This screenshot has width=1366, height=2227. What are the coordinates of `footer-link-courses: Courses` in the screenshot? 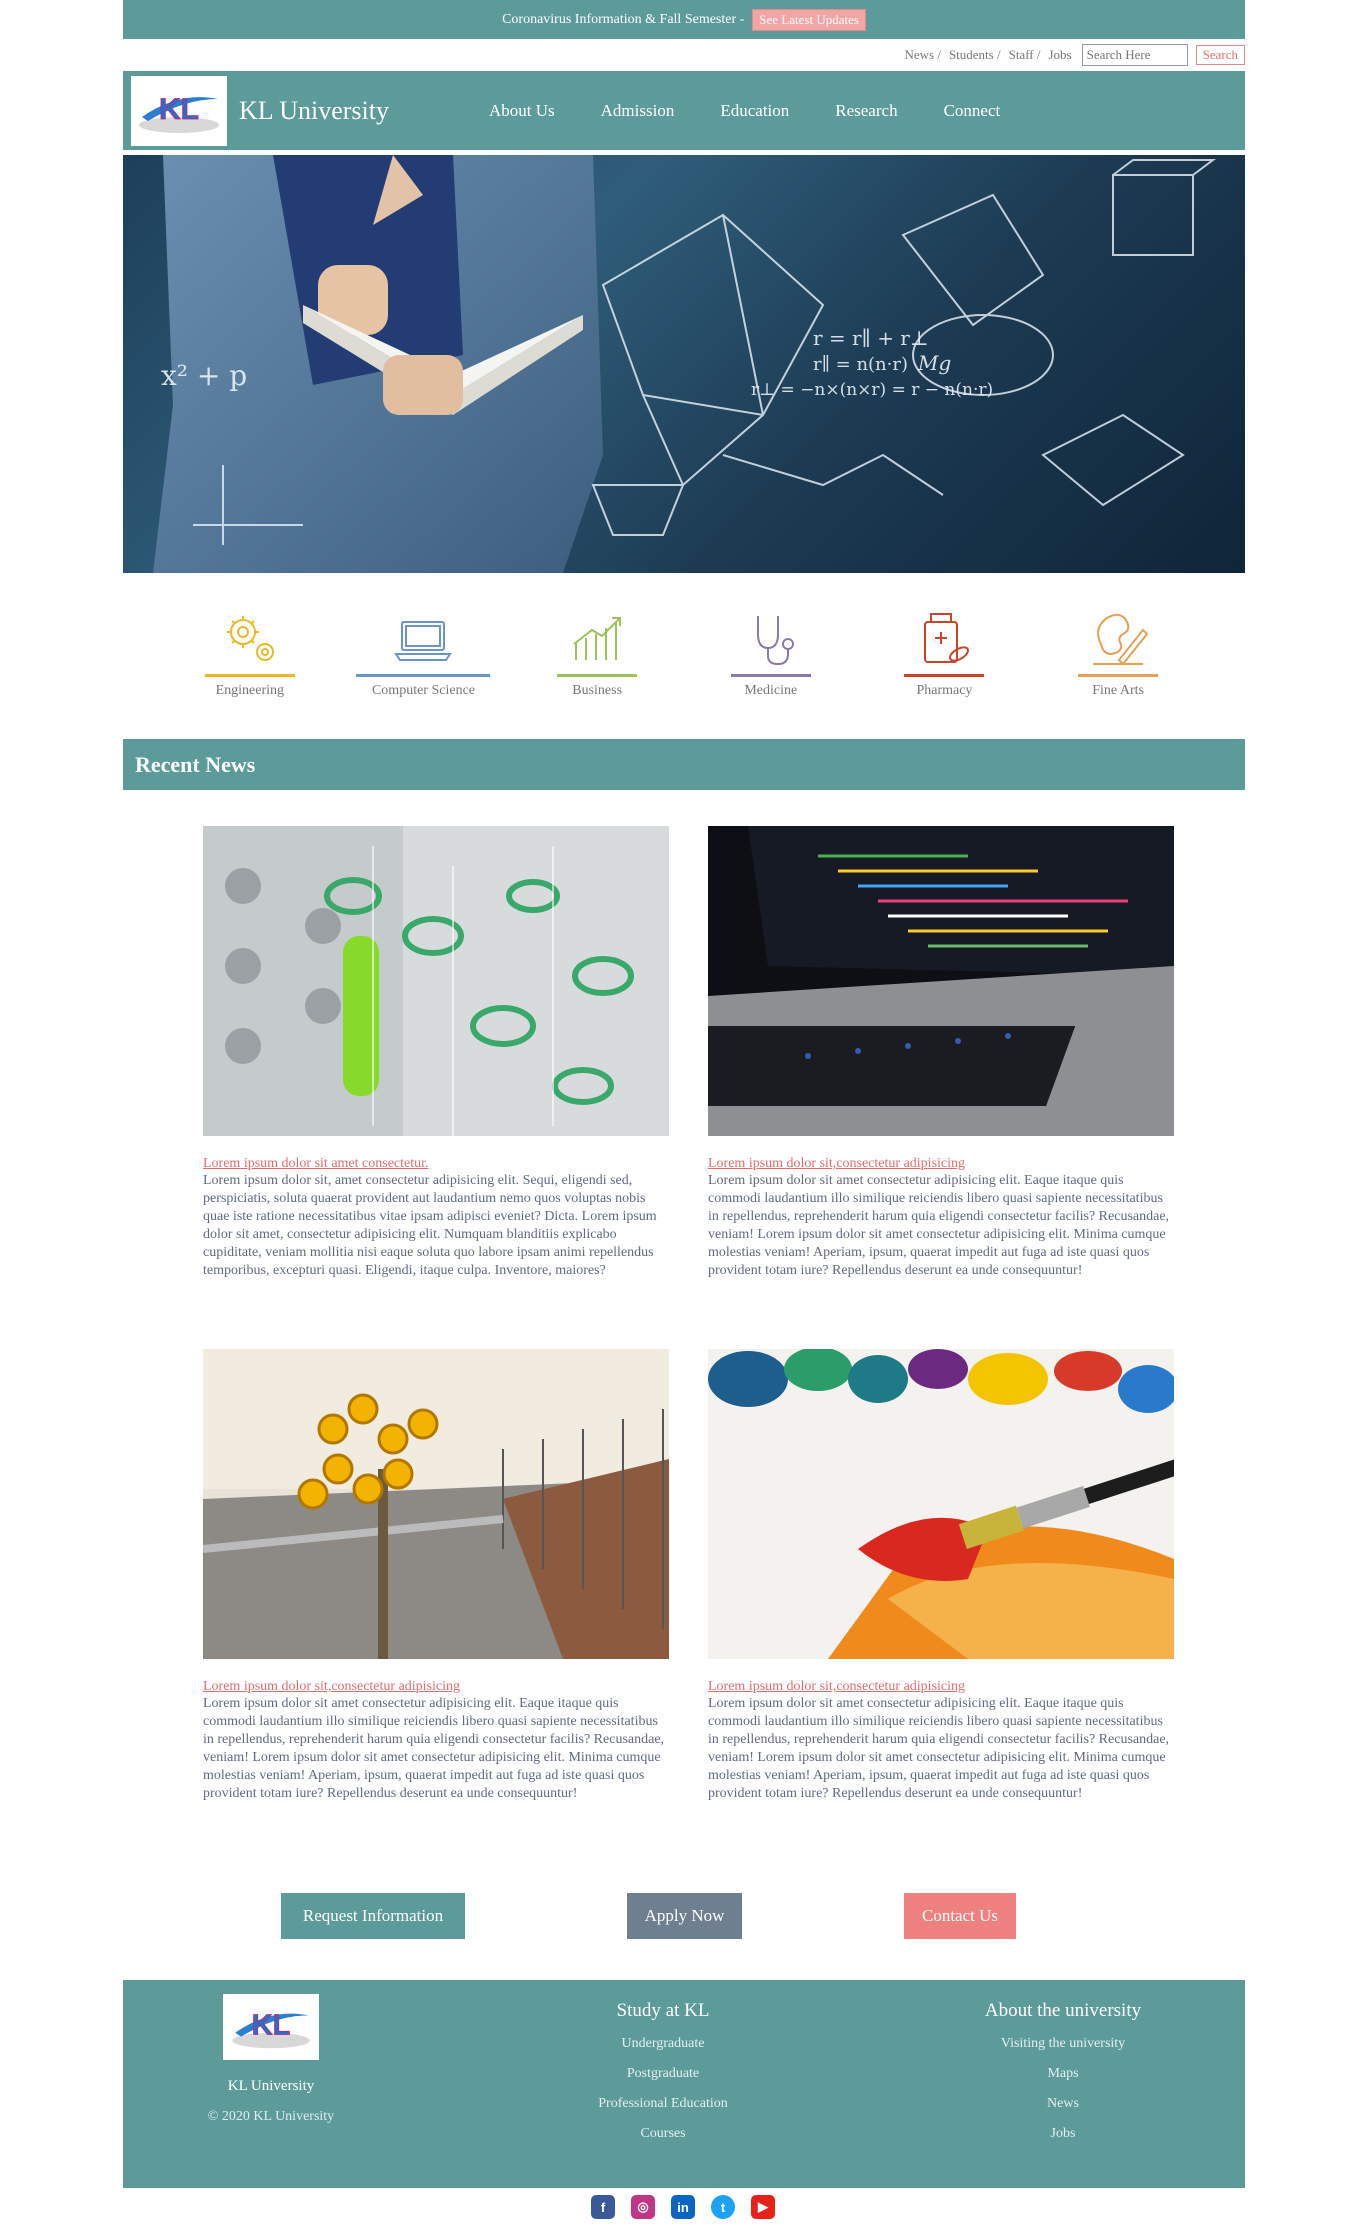 It's located at (663, 2134).